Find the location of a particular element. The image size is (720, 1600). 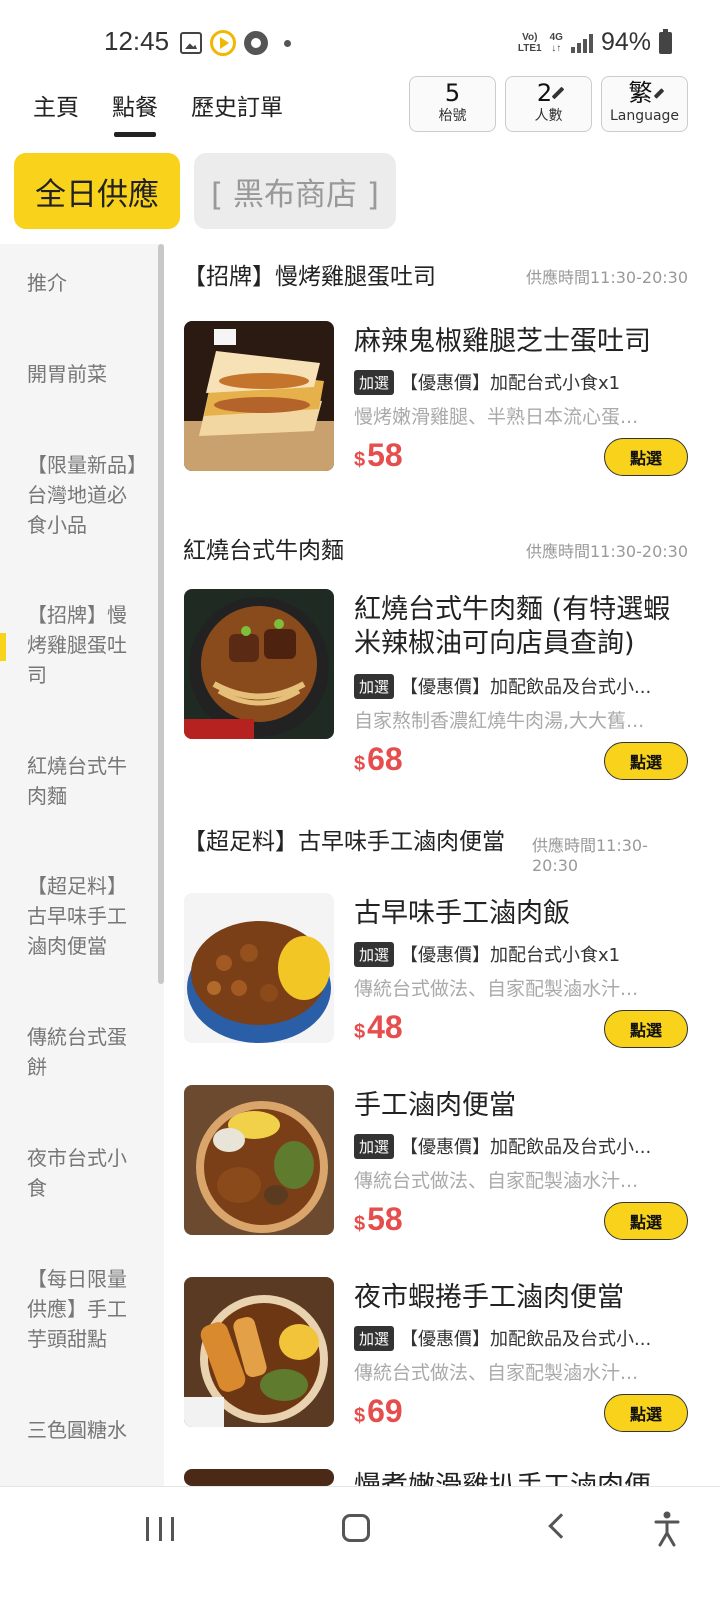

language-value: 繁 is located at coordinates (640, 93).